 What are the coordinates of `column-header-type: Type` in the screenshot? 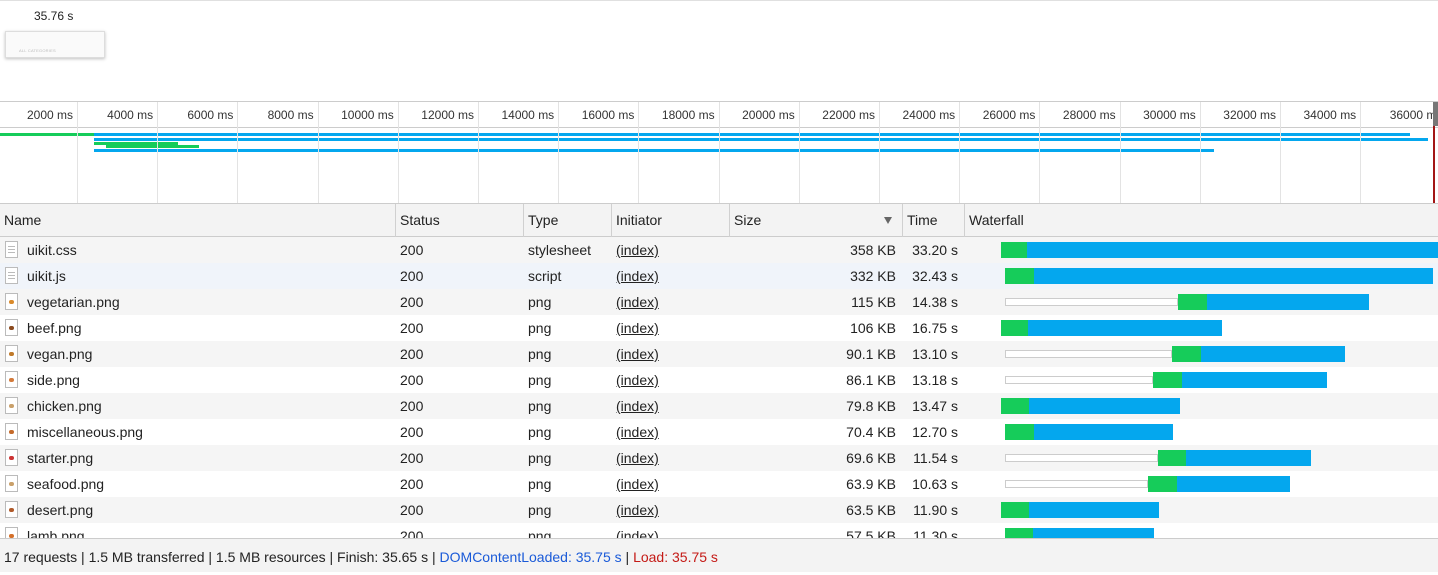 It's located at (568, 220).